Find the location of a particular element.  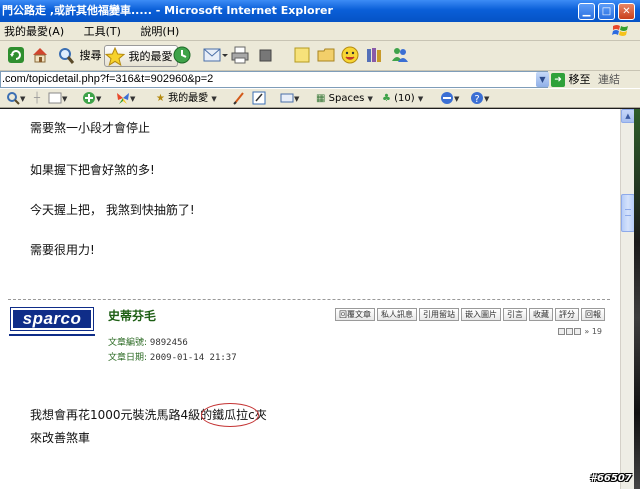

note-icon is located at coordinates (302, 55).